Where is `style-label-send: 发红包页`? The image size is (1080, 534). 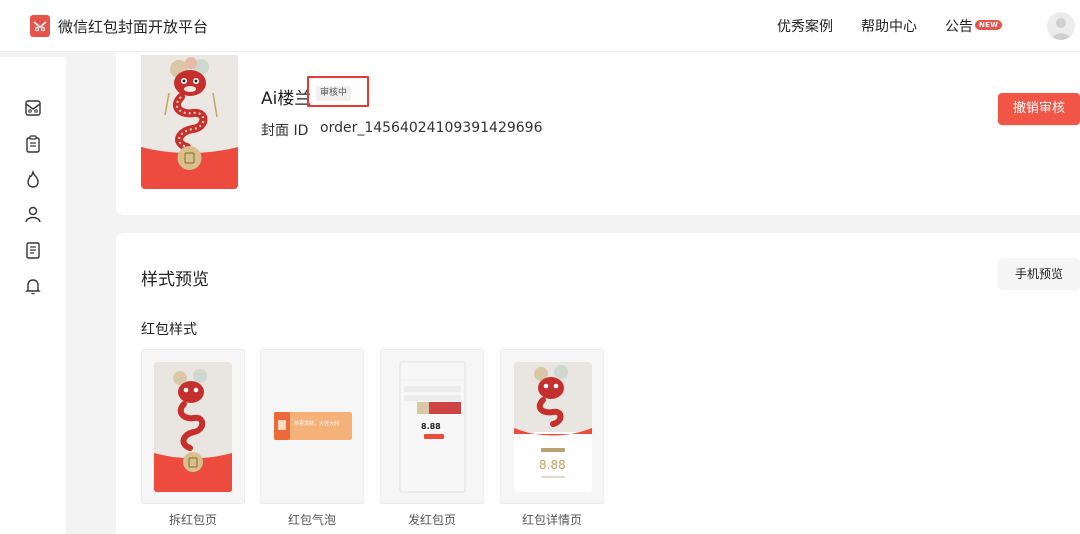
style-label-send: 发红包页 is located at coordinates (431, 520).